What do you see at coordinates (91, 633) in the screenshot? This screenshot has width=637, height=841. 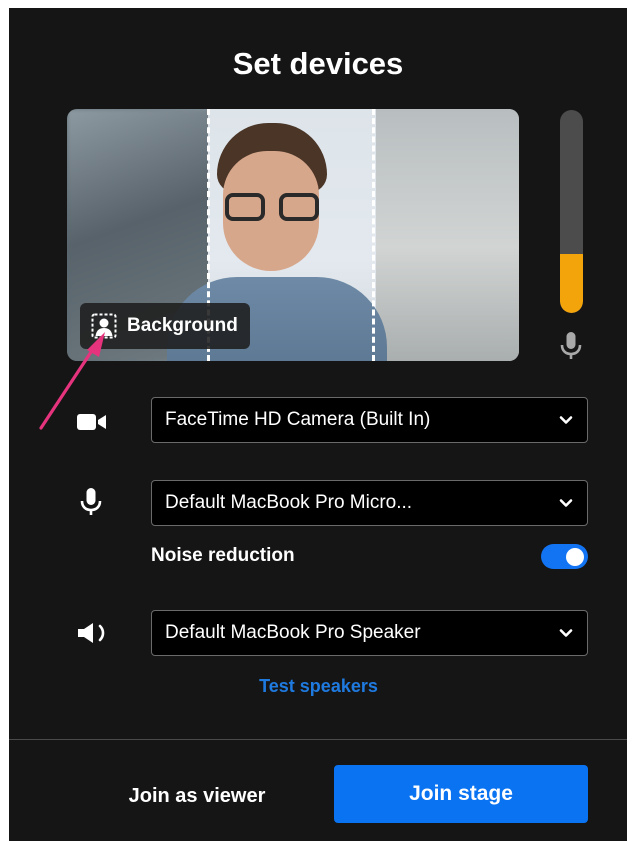 I see `speaker-icon` at bounding box center [91, 633].